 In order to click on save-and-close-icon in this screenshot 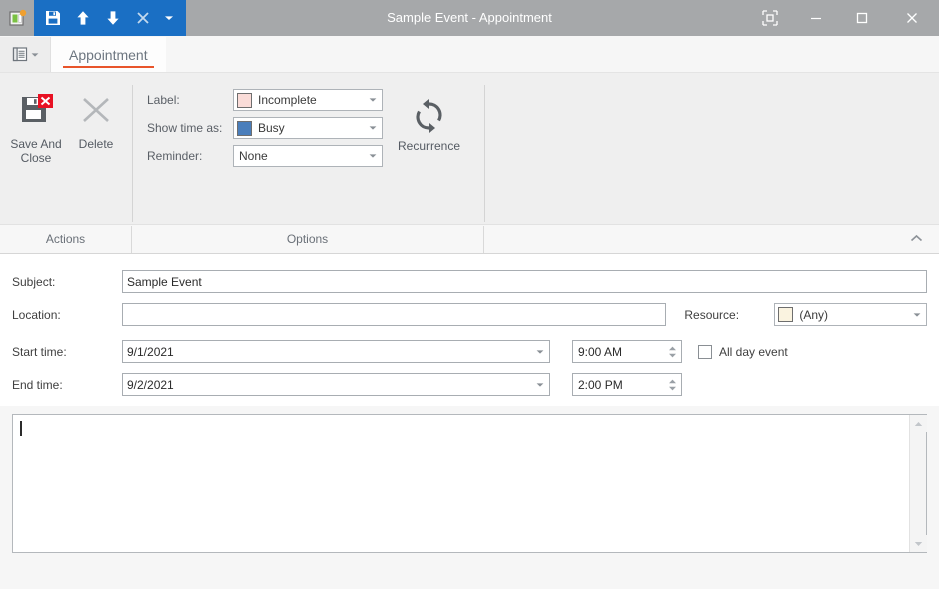, I will do `click(37, 108)`.